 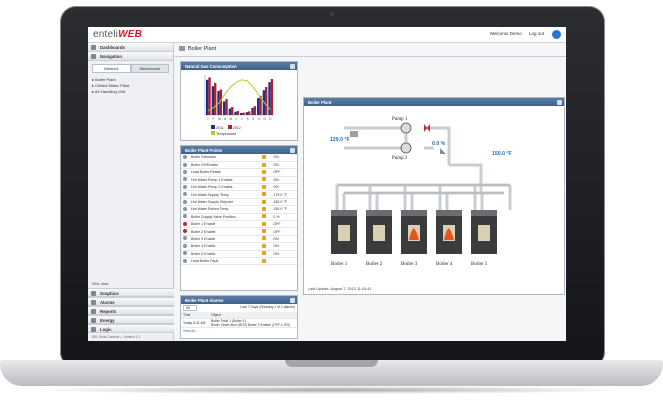 I want to click on table-row: Boiler 1 Enable OFF, so click(x=239, y=224).